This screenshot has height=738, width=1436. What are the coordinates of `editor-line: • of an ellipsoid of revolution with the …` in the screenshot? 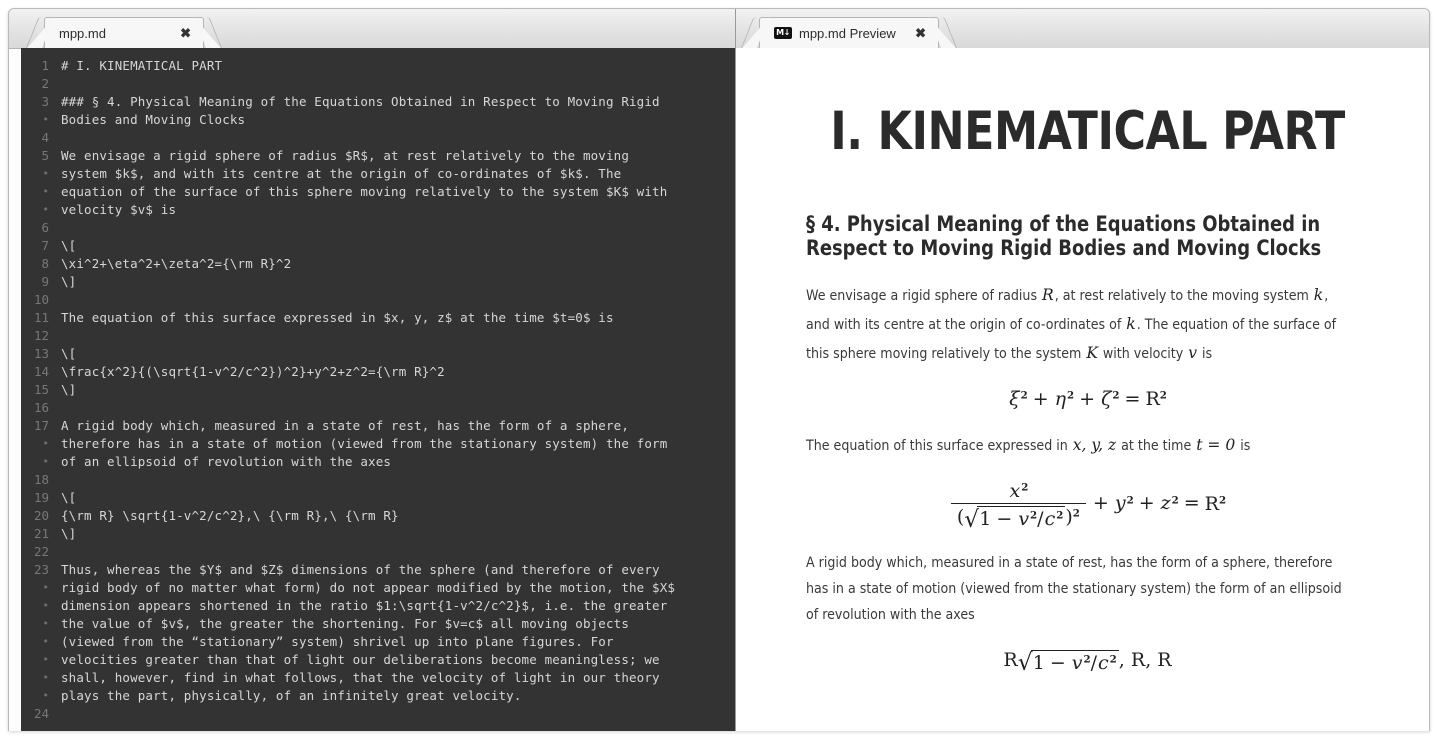 It's located at (378, 462).